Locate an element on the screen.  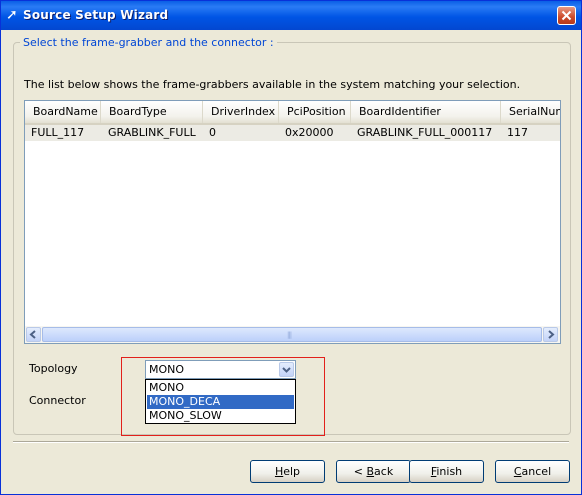
finish-button: Finish is located at coordinates (446, 471).